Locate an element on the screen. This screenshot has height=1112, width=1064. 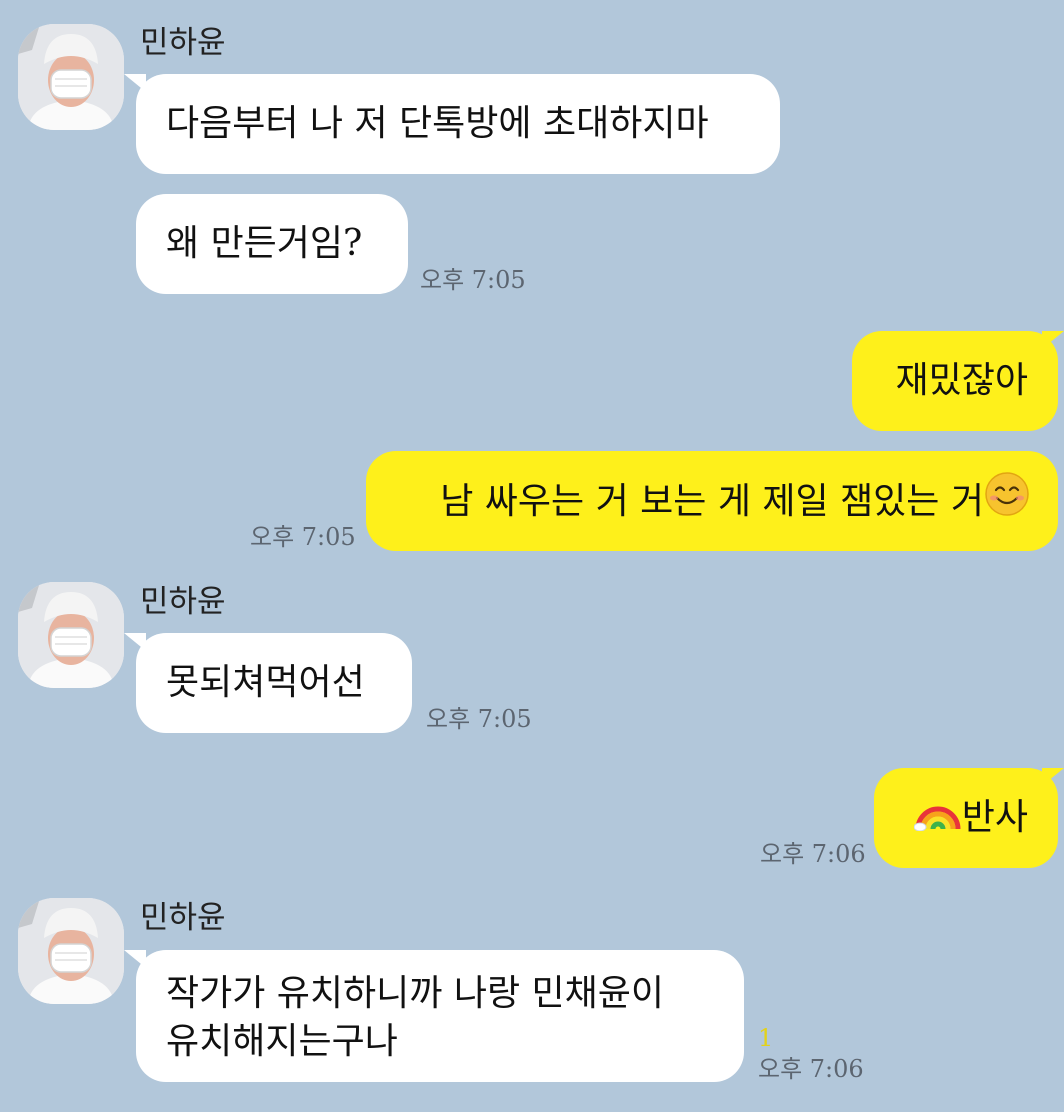
message-text: 반사 is located at coordinates (994, 817).